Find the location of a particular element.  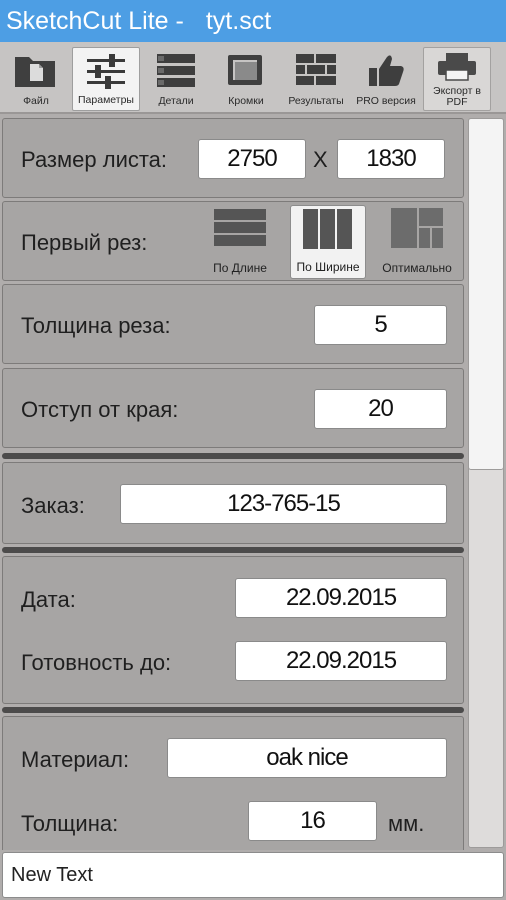

kerf-input: 5 is located at coordinates (380, 325).